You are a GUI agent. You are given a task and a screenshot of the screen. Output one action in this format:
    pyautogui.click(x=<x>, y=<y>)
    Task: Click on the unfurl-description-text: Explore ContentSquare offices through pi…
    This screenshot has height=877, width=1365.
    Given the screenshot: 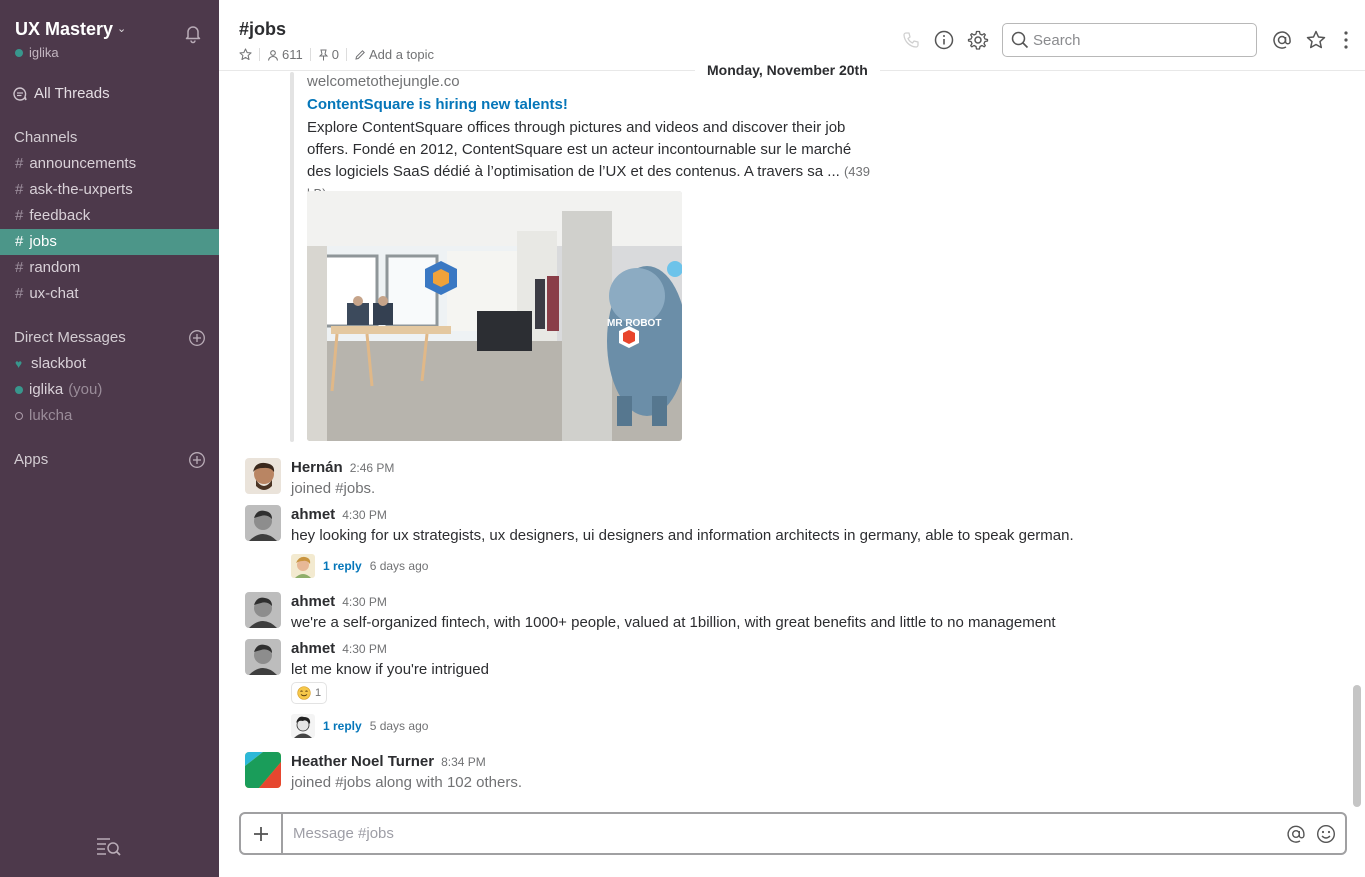 What is the action you would take?
    pyautogui.click(x=579, y=149)
    